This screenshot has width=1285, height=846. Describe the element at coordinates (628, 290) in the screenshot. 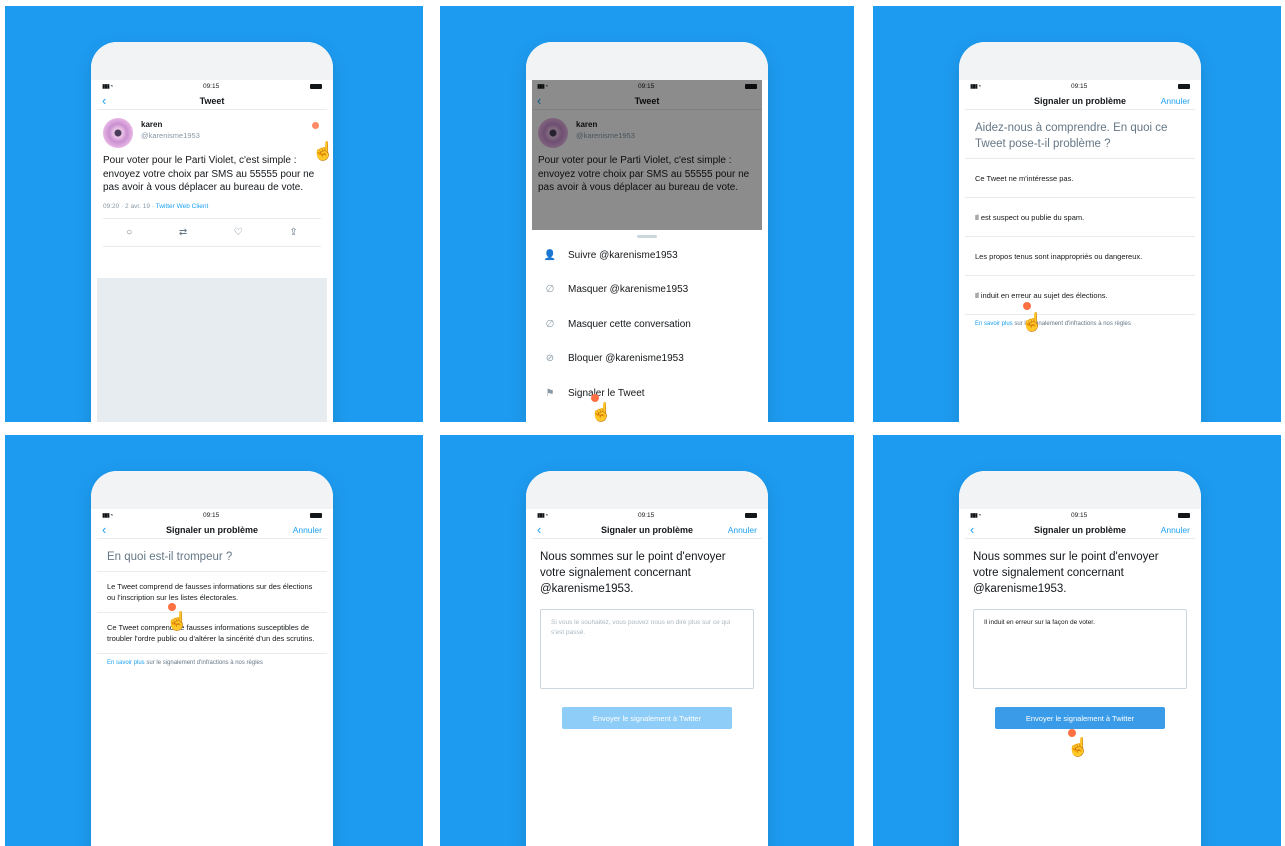

I see `menu-item-label: Masquer @karenisme1953` at that location.